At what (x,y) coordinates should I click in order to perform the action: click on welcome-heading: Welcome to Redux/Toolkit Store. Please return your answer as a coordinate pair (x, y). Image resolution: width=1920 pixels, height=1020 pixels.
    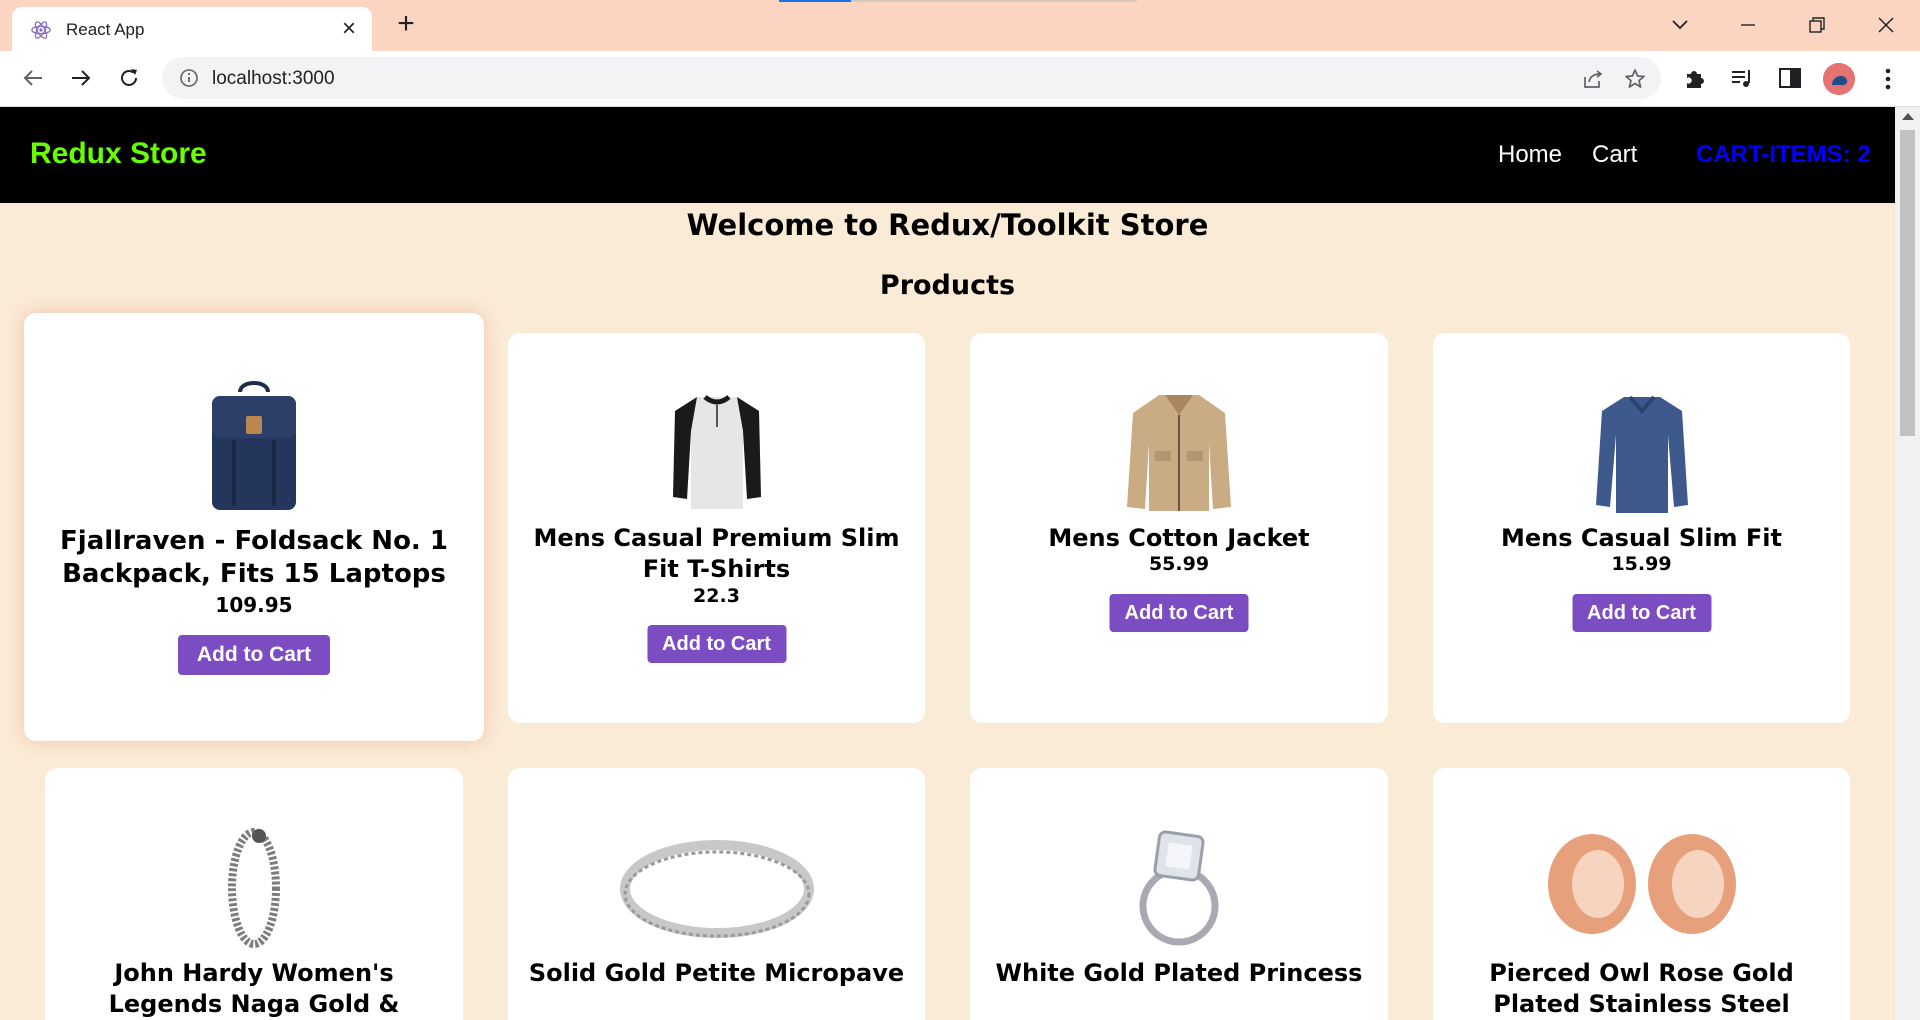
    Looking at the image, I should click on (947, 225).